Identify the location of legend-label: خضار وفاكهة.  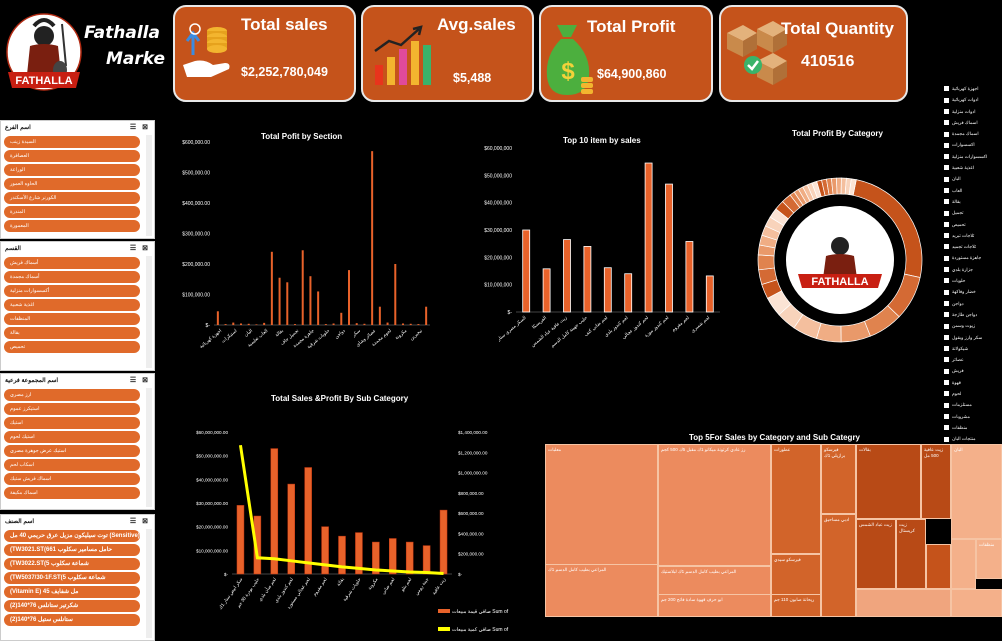
(964, 292).